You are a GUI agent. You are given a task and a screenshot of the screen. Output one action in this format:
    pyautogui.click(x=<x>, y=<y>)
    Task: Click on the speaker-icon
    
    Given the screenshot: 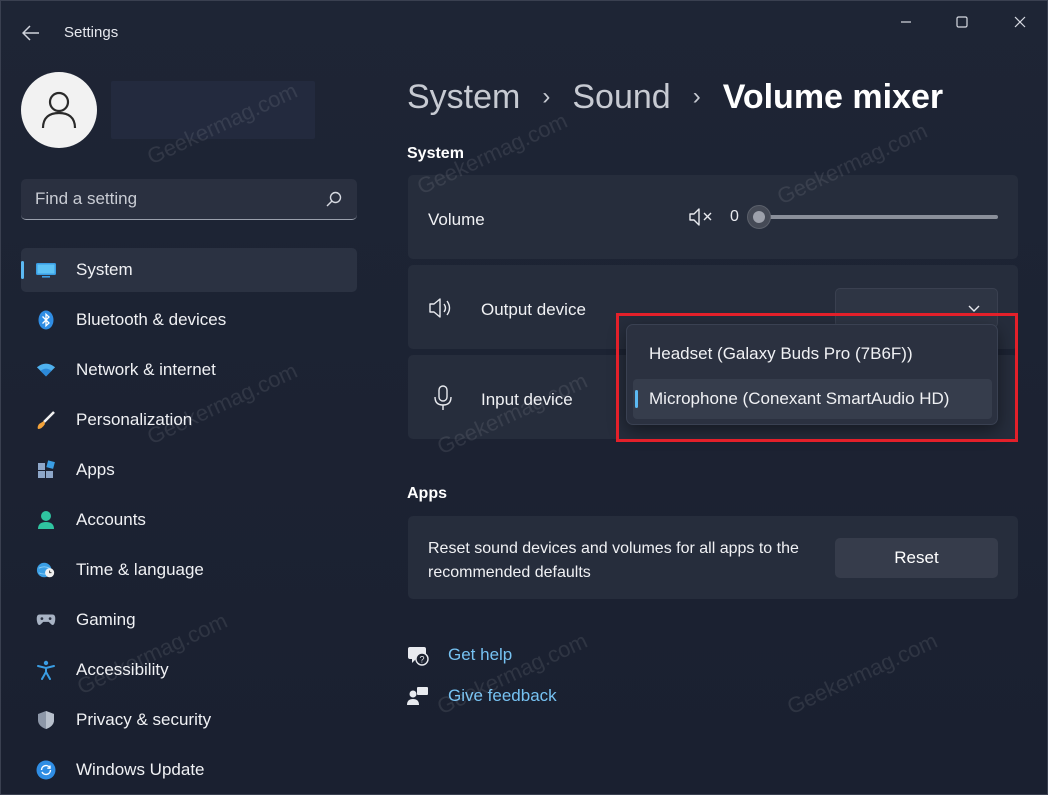 What is the action you would take?
    pyautogui.click(x=440, y=308)
    